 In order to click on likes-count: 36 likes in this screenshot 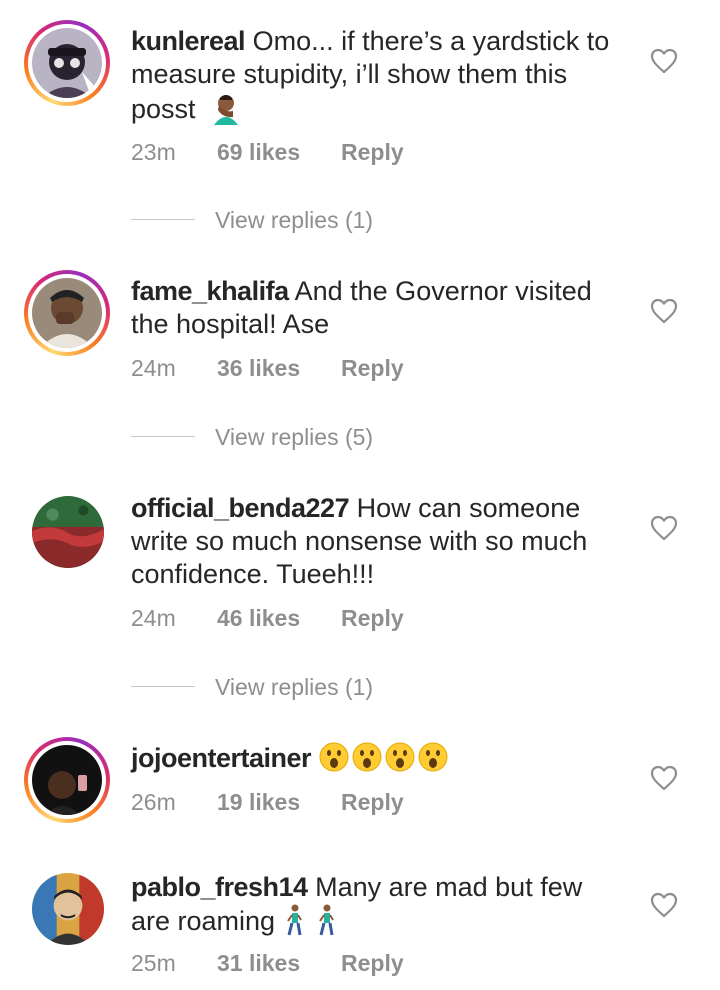, I will do `click(258, 368)`.